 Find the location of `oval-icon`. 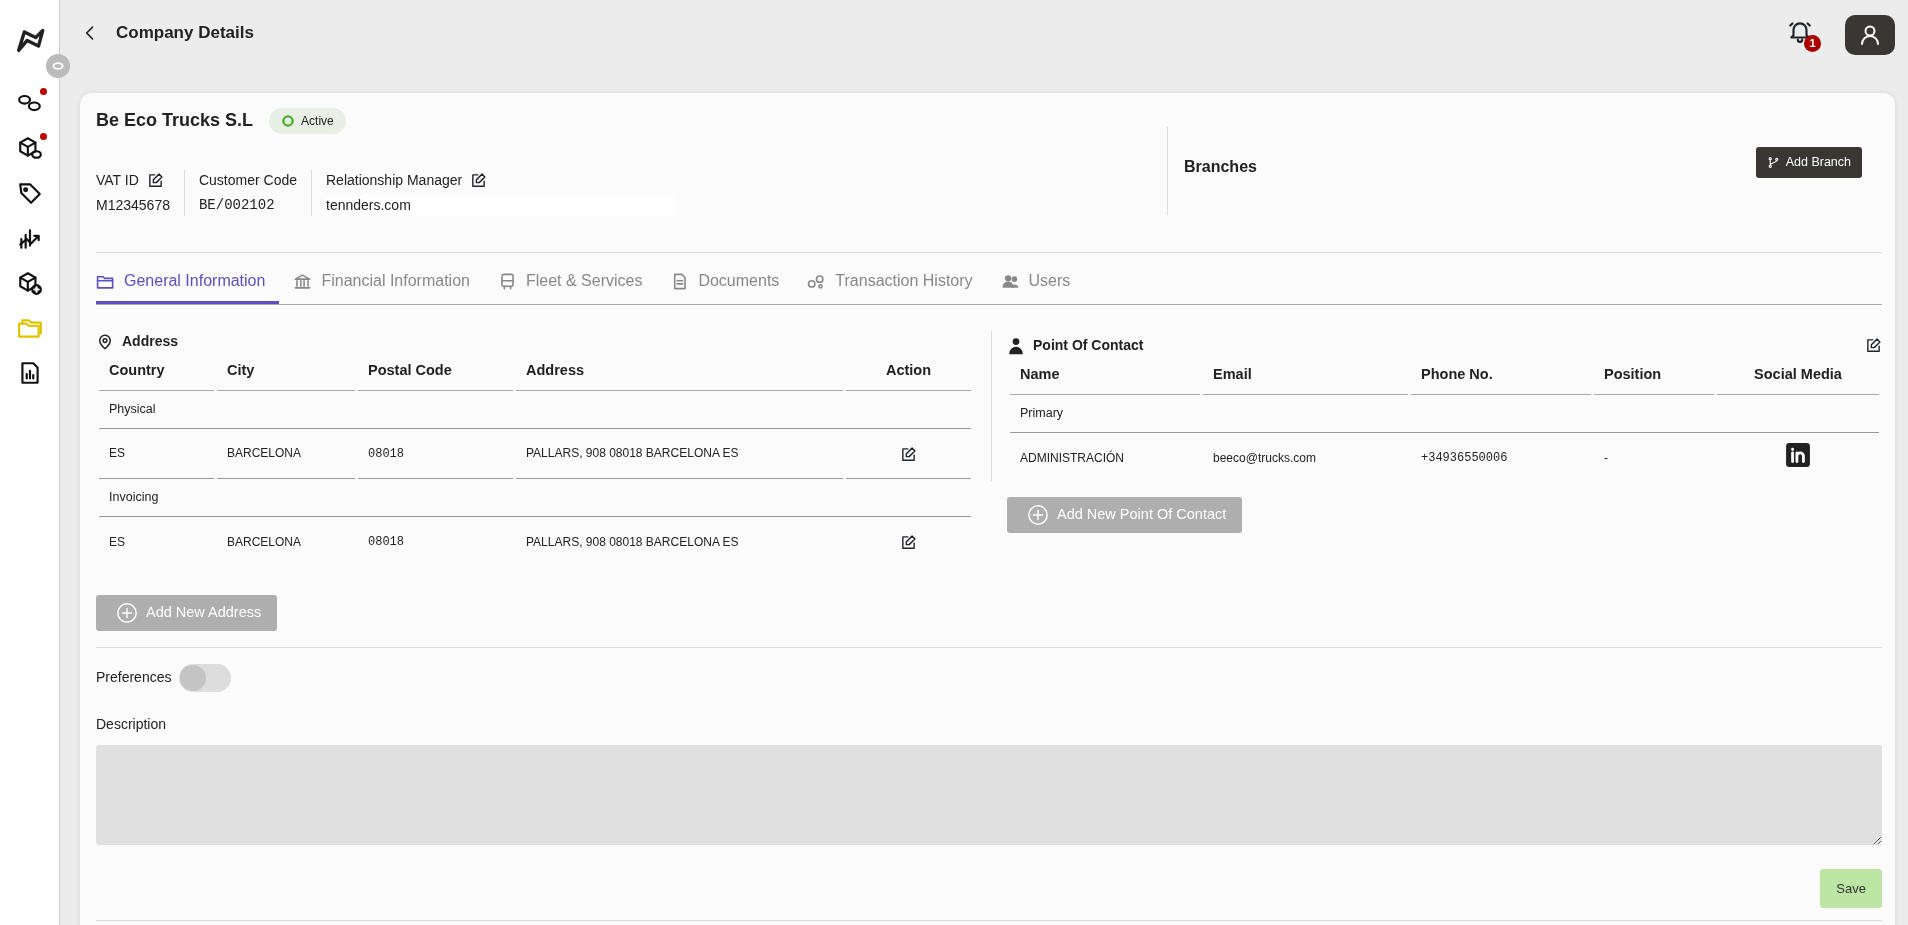

oval-icon is located at coordinates (58, 66).